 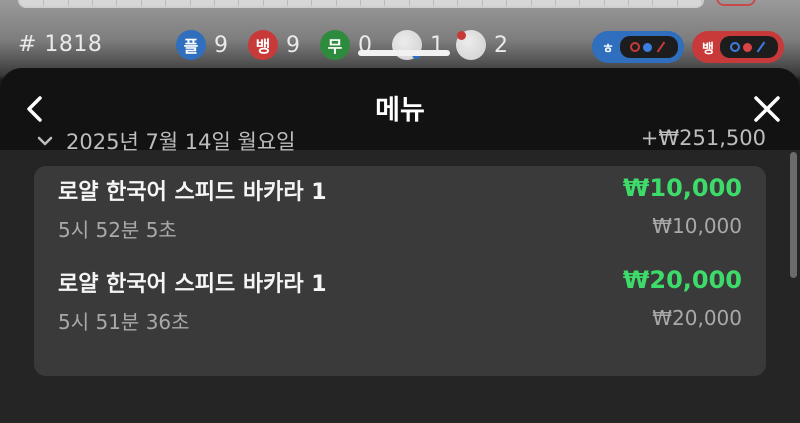 What do you see at coordinates (697, 226) in the screenshot?
I see `bet-stake: ₩10,000` at bounding box center [697, 226].